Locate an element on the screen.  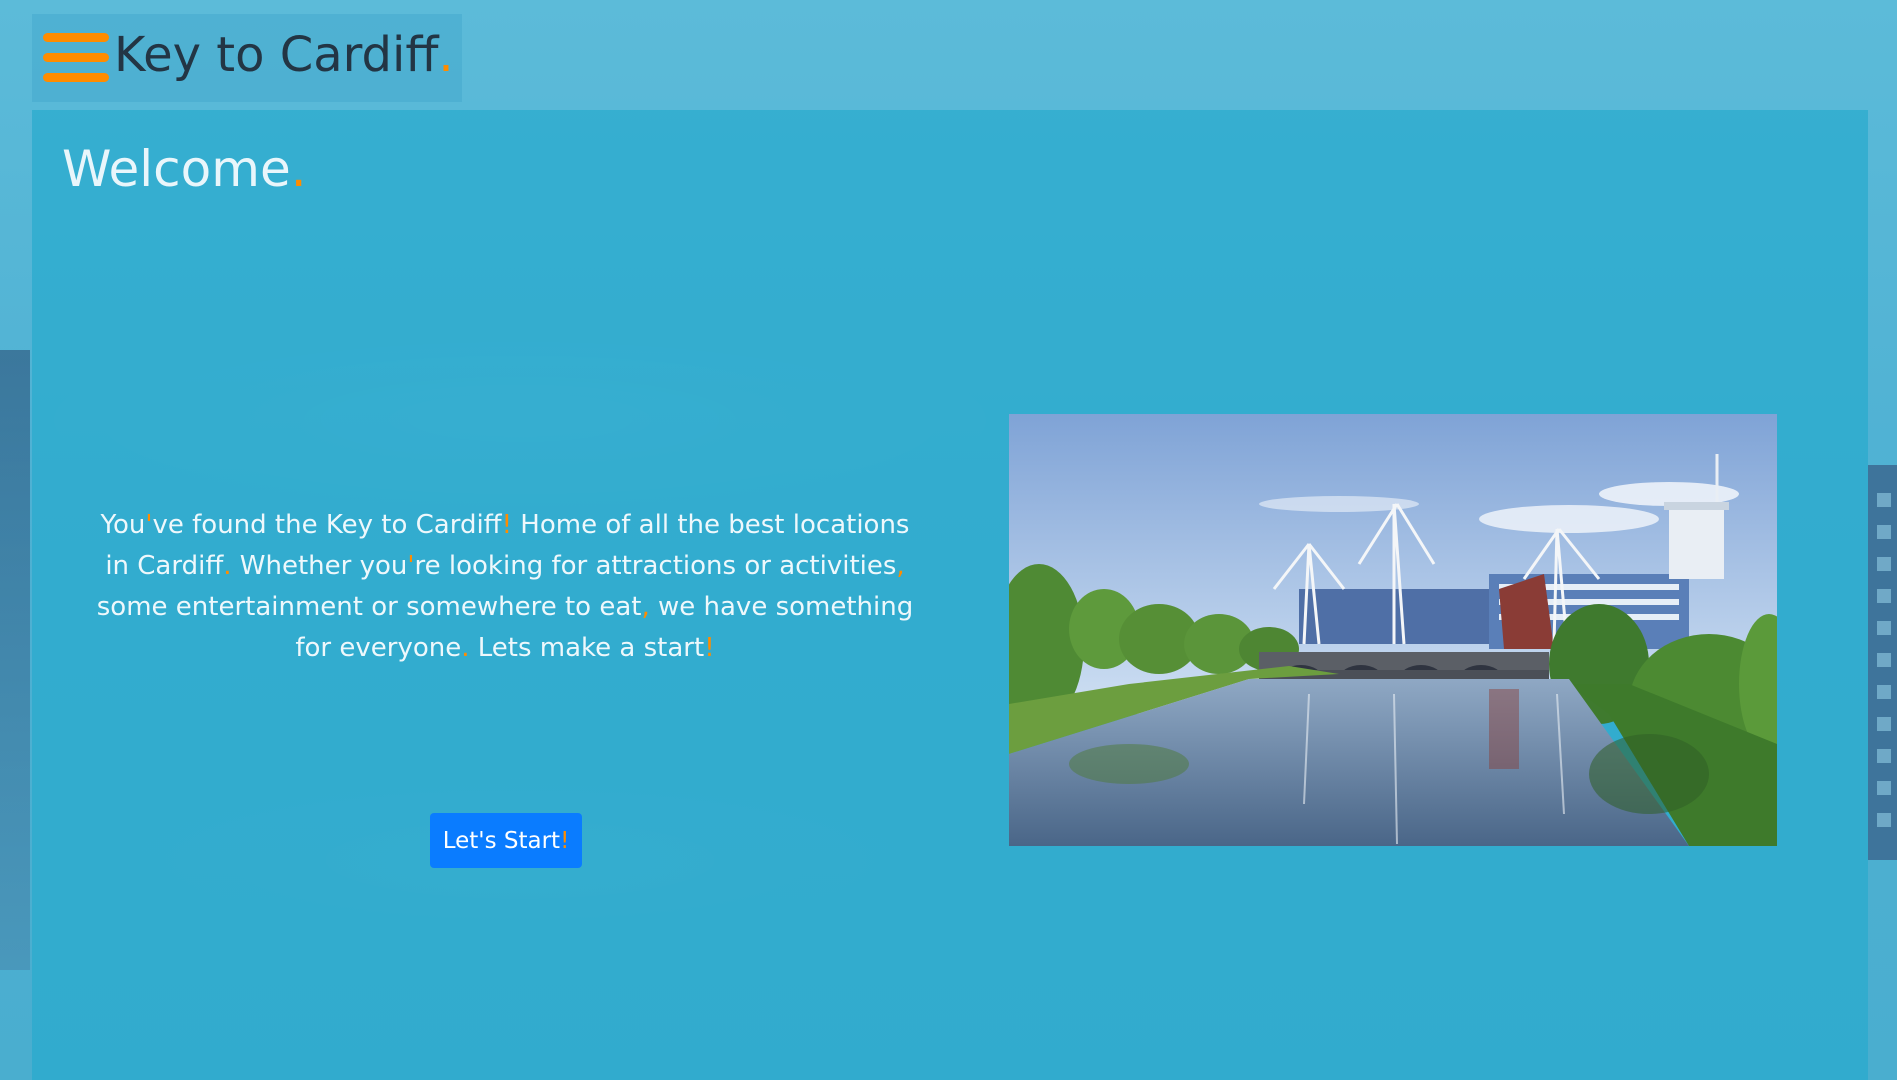
hamburger-menu-icon is located at coordinates (76, 58).